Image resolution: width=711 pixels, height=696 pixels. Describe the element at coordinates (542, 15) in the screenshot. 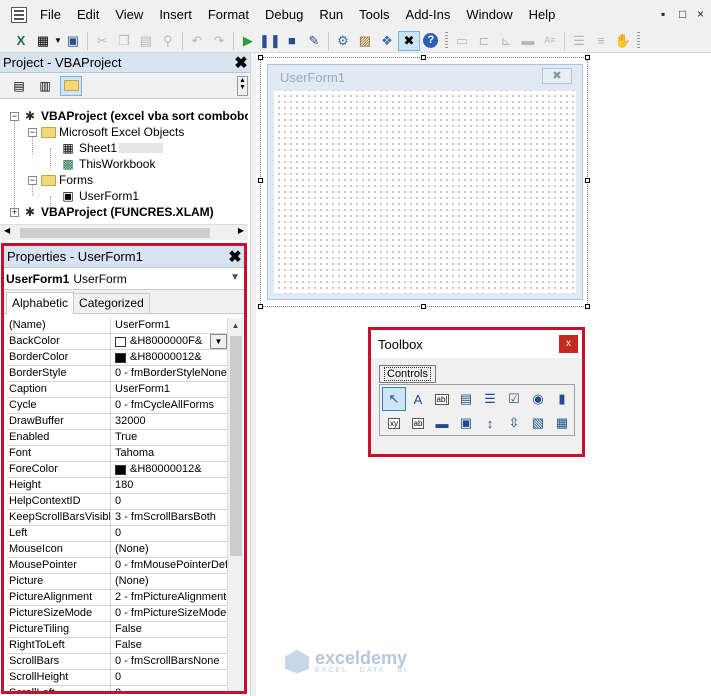

I see `menu-help: Help` at that location.